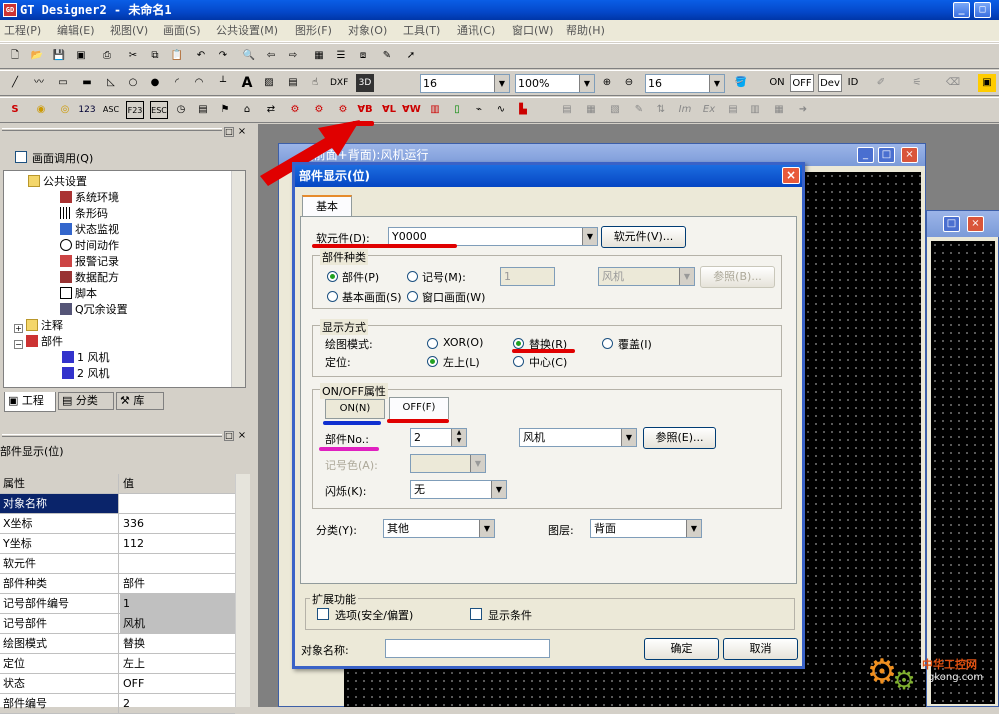  Describe the element at coordinates (203, 110) in the screenshot. I see `comment-icon: ▤` at that location.